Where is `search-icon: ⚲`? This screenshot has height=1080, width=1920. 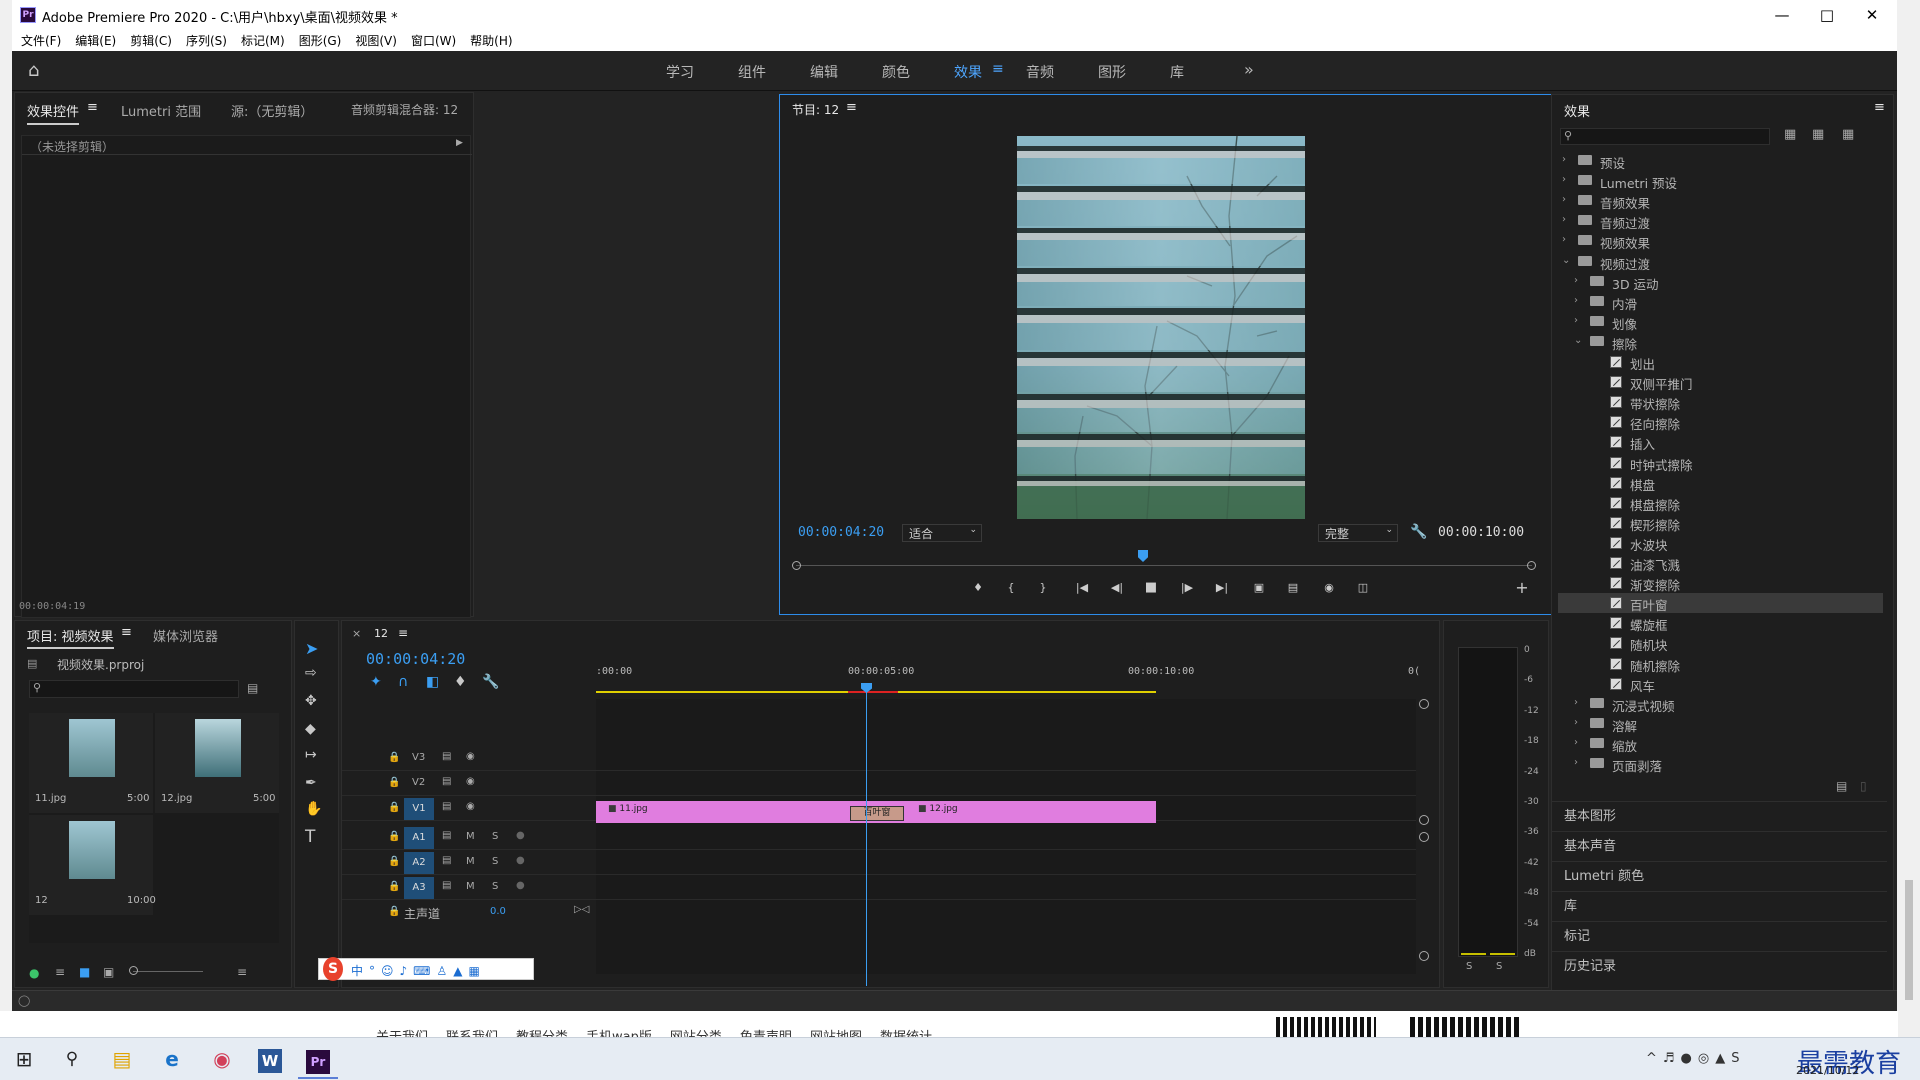
search-icon: ⚲ is located at coordinates (72, 1059).